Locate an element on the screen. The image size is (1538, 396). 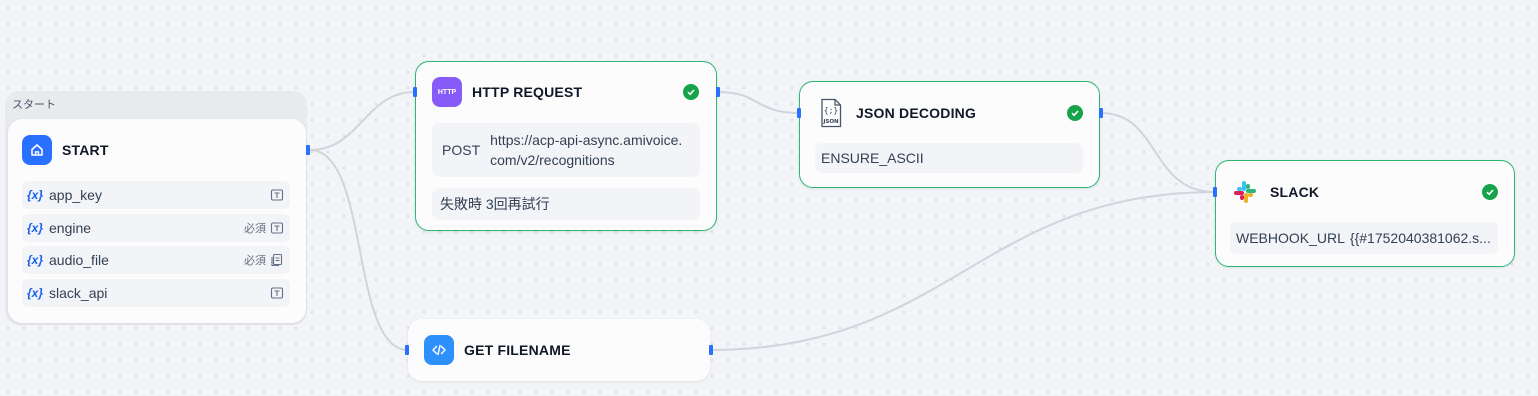
start-node-title: START is located at coordinates (85, 150).